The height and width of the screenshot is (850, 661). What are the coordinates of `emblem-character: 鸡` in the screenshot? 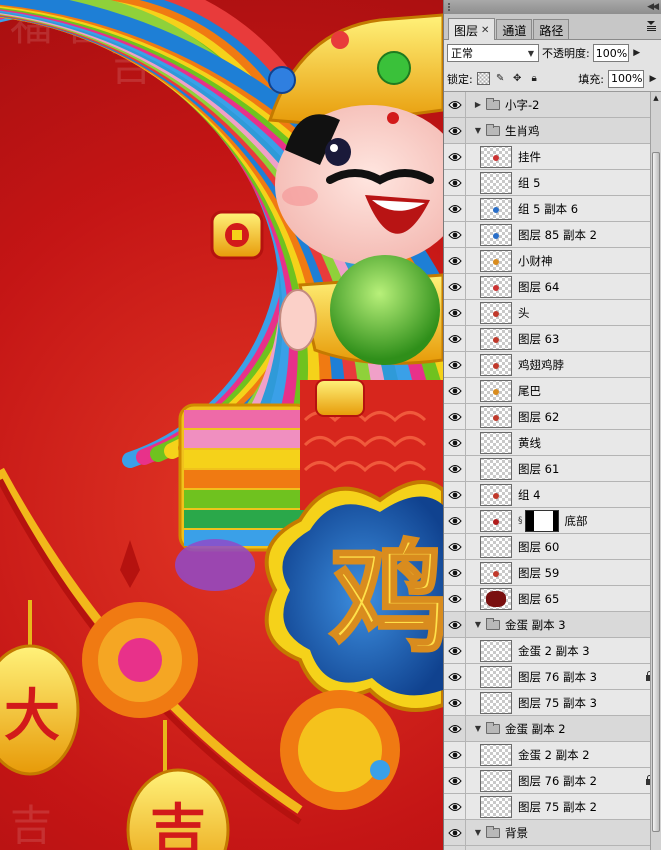 It's located at (386, 598).